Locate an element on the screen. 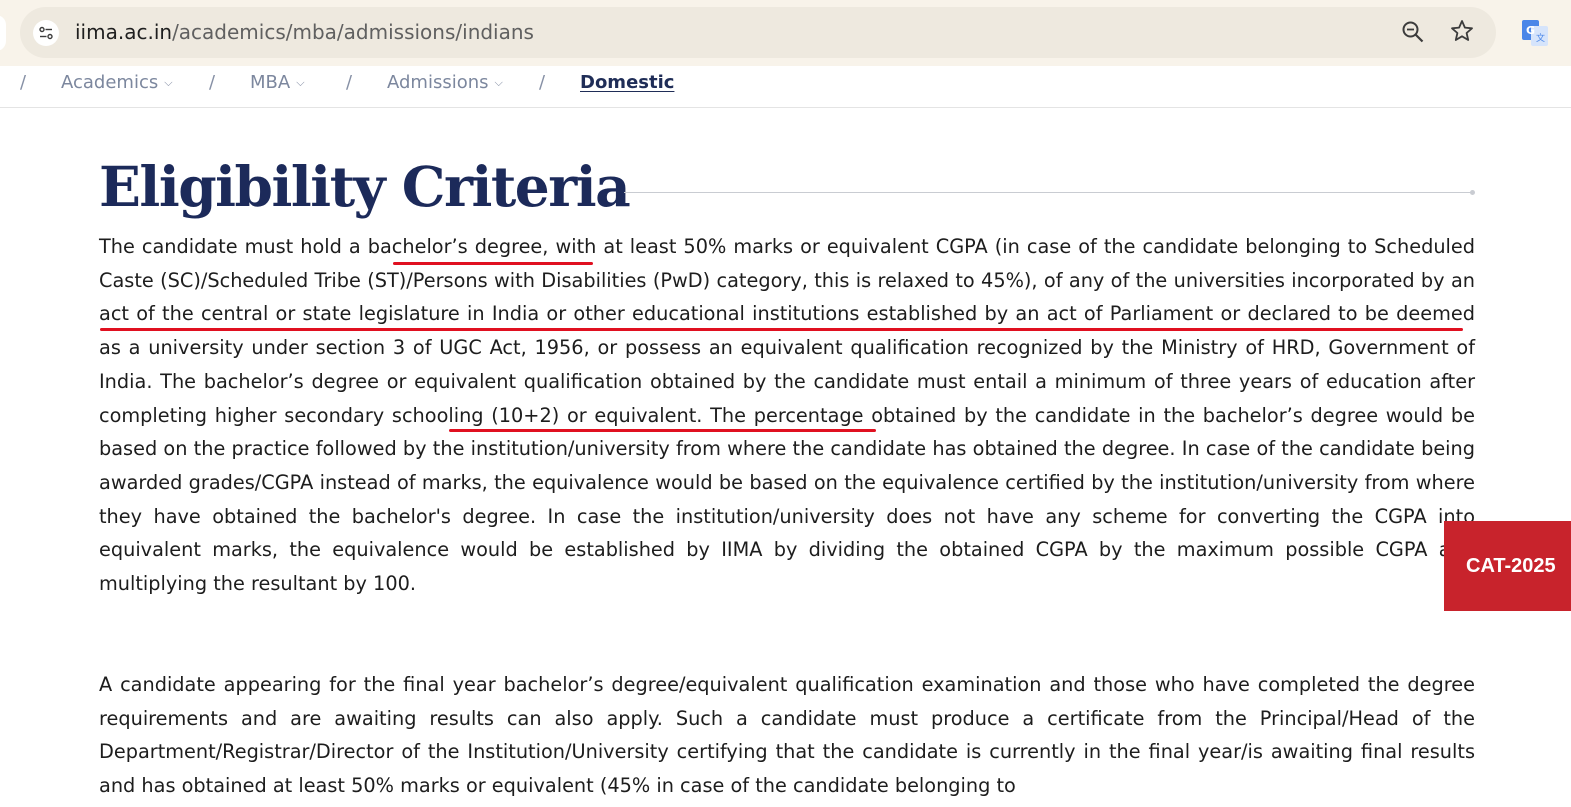 The height and width of the screenshot is (807, 1571). google-translate-icon: G 文 is located at coordinates (1535, 33).